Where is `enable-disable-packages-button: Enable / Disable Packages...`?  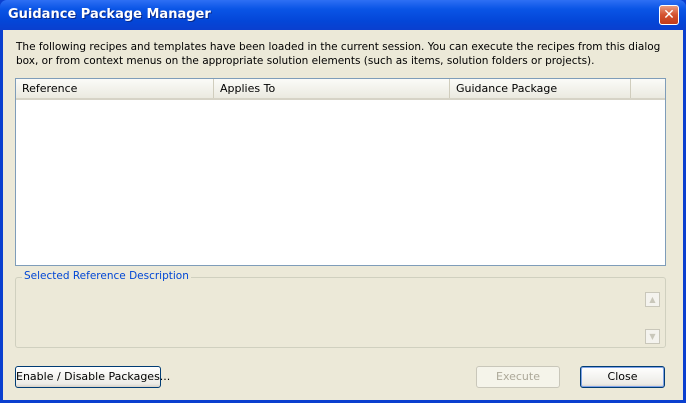
enable-disable-packages-button: Enable / Disable Packages... is located at coordinates (92, 377).